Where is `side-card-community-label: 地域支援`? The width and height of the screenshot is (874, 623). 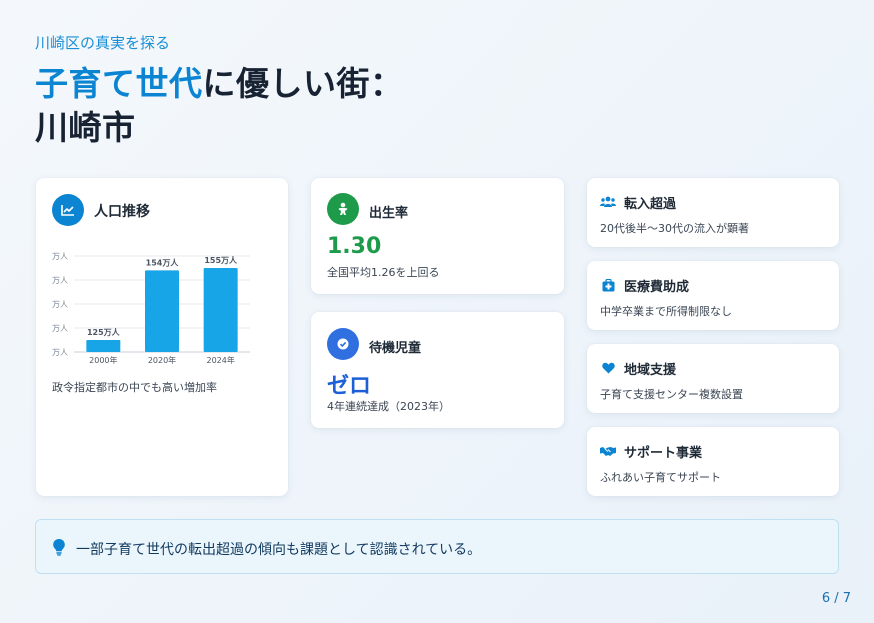
side-card-community-label: 地域支援 is located at coordinates (650, 370).